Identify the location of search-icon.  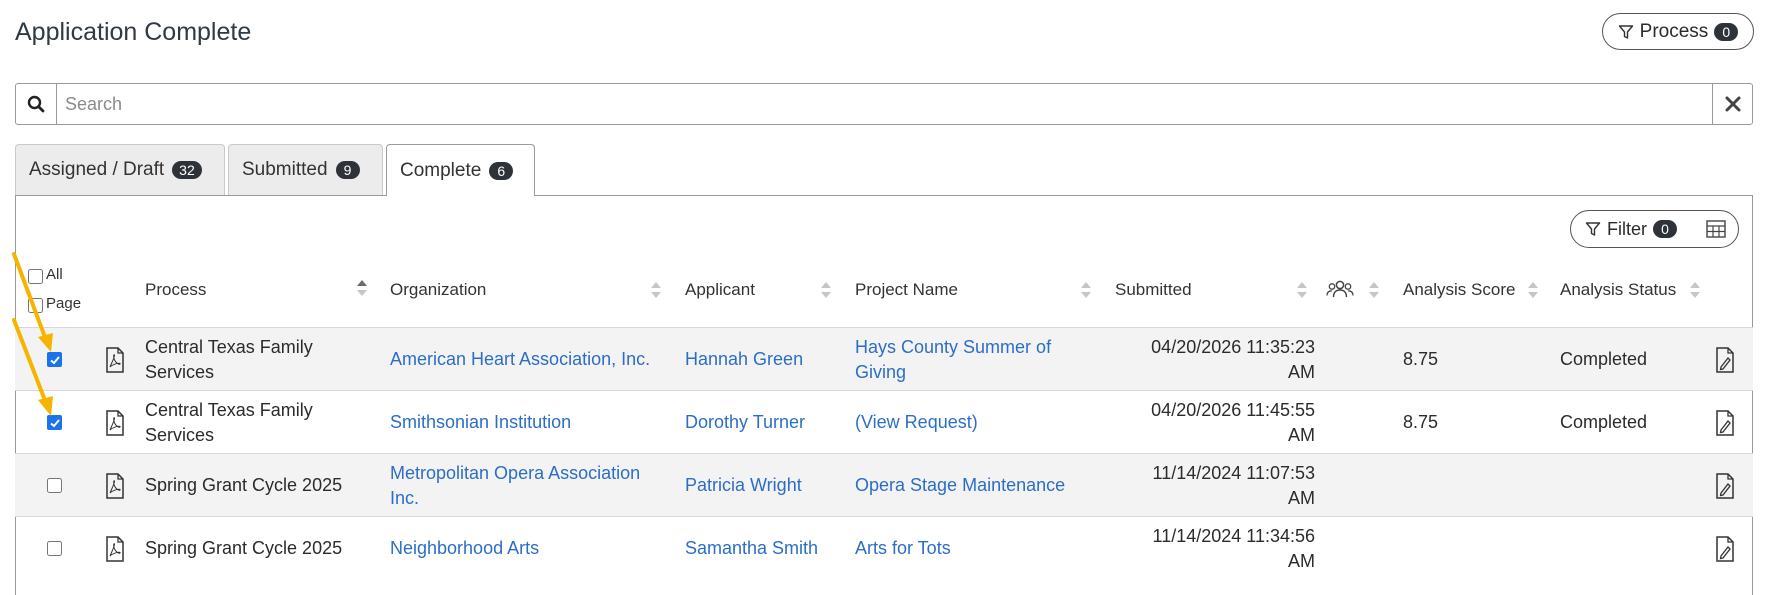
(36, 104).